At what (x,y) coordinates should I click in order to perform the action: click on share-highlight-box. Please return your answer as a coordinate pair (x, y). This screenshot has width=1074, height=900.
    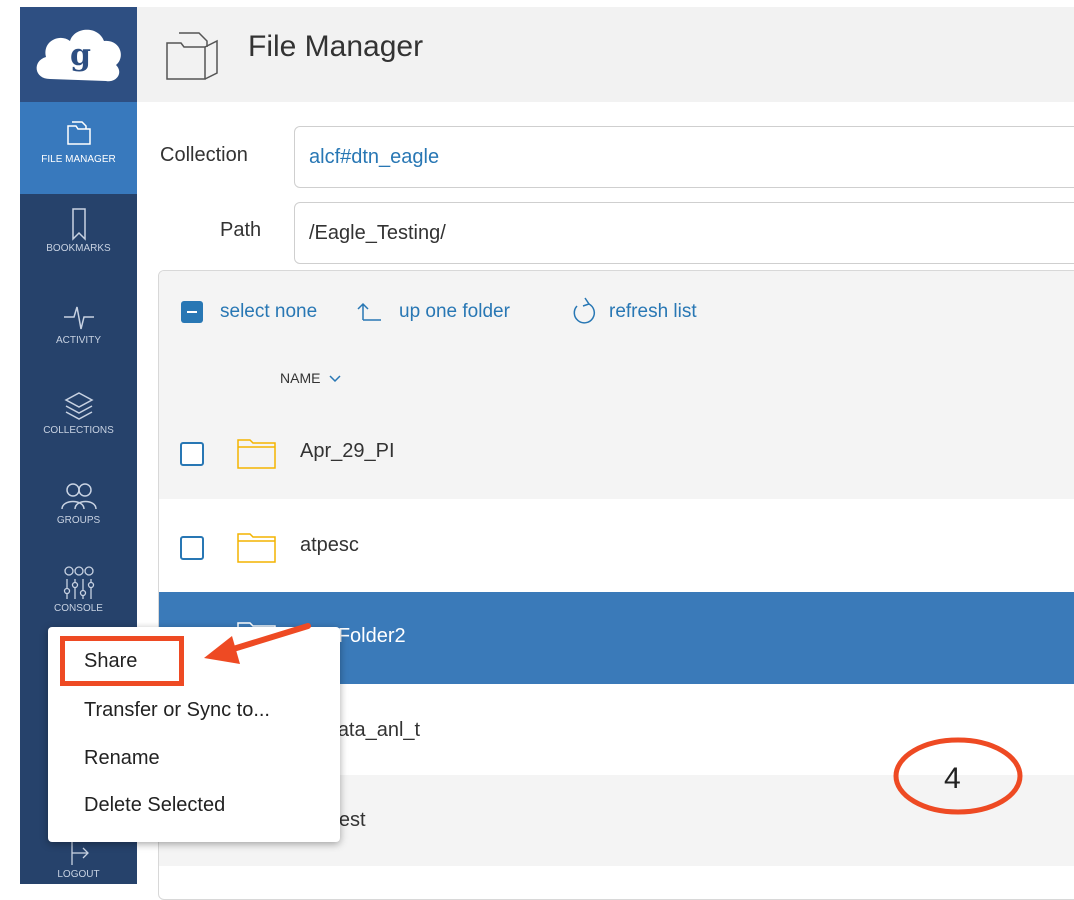
    Looking at the image, I should click on (122, 661).